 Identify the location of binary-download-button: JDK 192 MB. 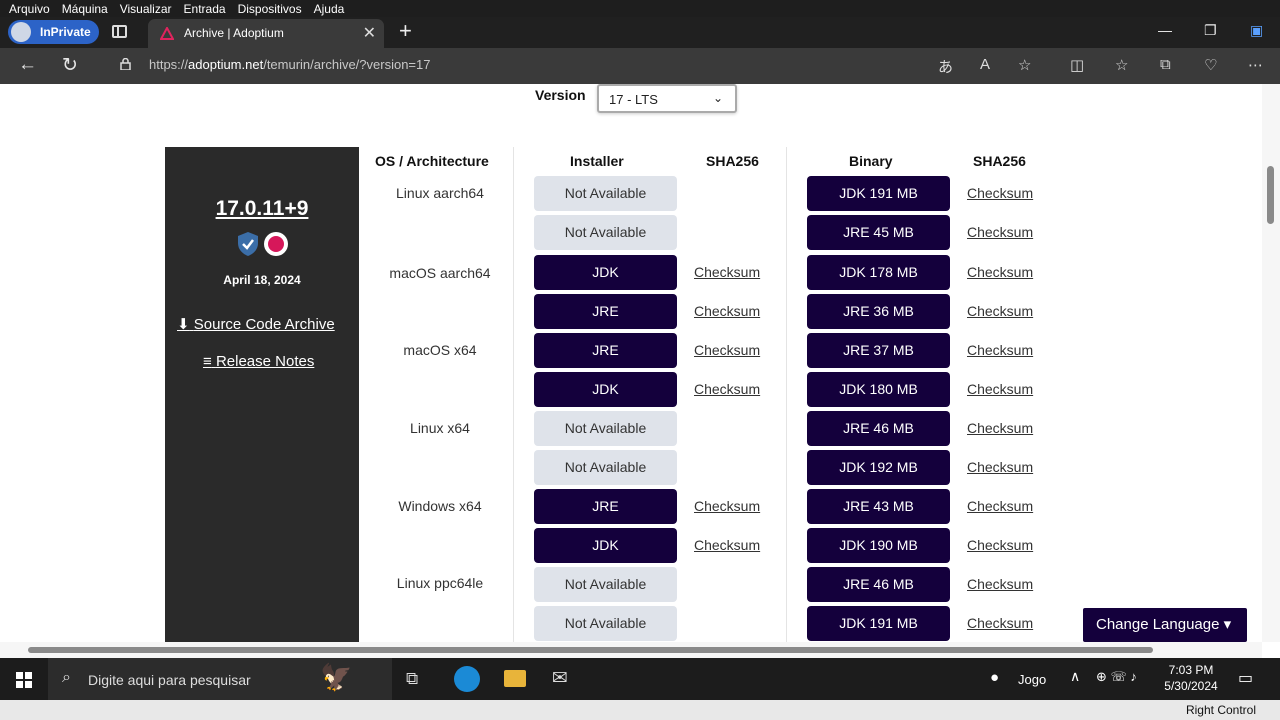
(878, 467).